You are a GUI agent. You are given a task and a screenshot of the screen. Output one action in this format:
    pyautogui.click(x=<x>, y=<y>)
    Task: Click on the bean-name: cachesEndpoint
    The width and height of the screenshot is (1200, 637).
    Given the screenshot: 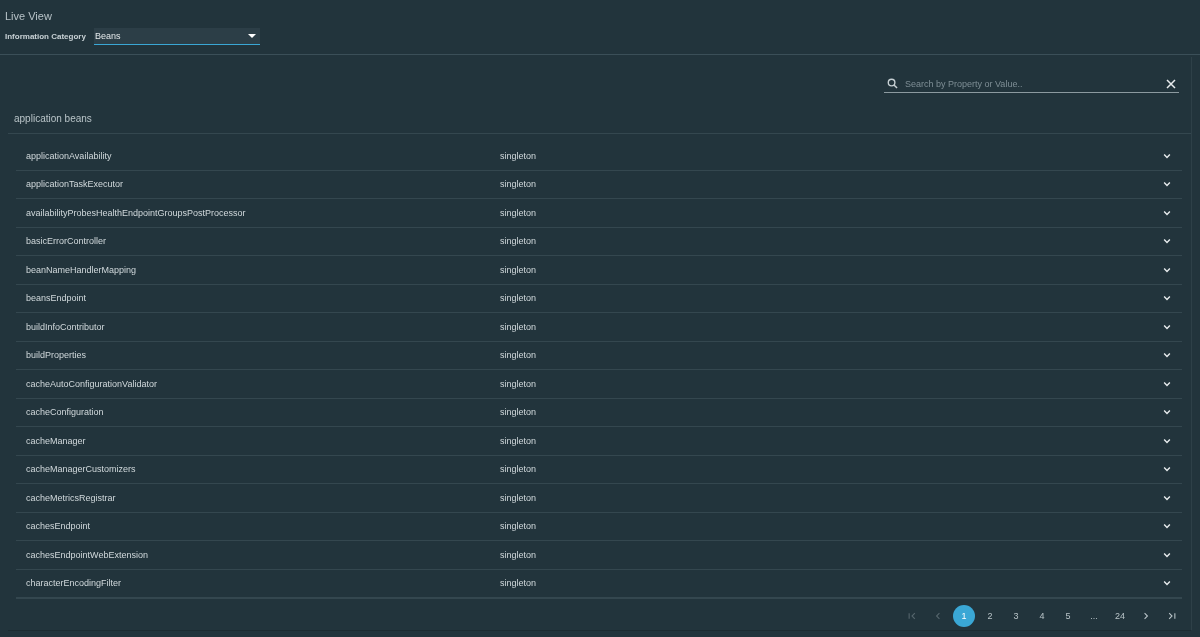 What is the action you would take?
    pyautogui.click(x=59, y=526)
    